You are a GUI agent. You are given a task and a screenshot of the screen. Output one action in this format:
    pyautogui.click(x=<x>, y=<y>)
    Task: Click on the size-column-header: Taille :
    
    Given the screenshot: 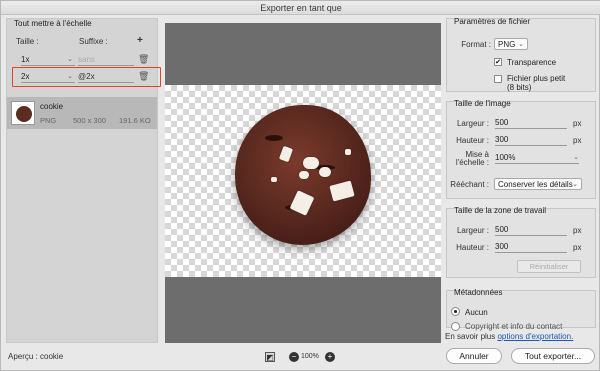 What is the action you would take?
    pyautogui.click(x=27, y=41)
    